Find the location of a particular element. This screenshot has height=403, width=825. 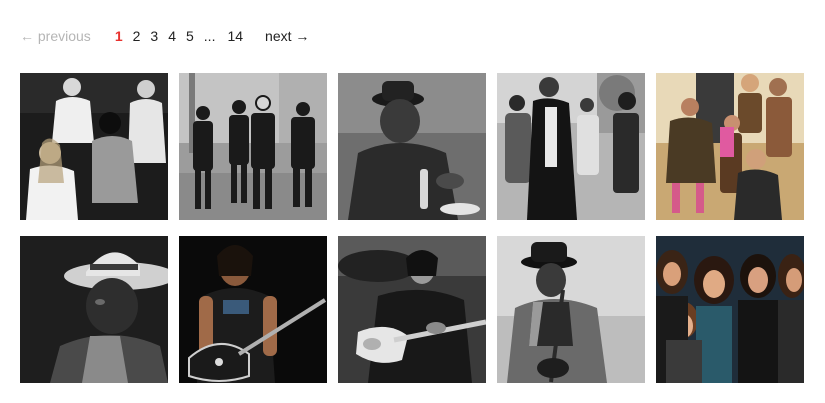

thumbnail-band-portrait is located at coordinates (94, 146).